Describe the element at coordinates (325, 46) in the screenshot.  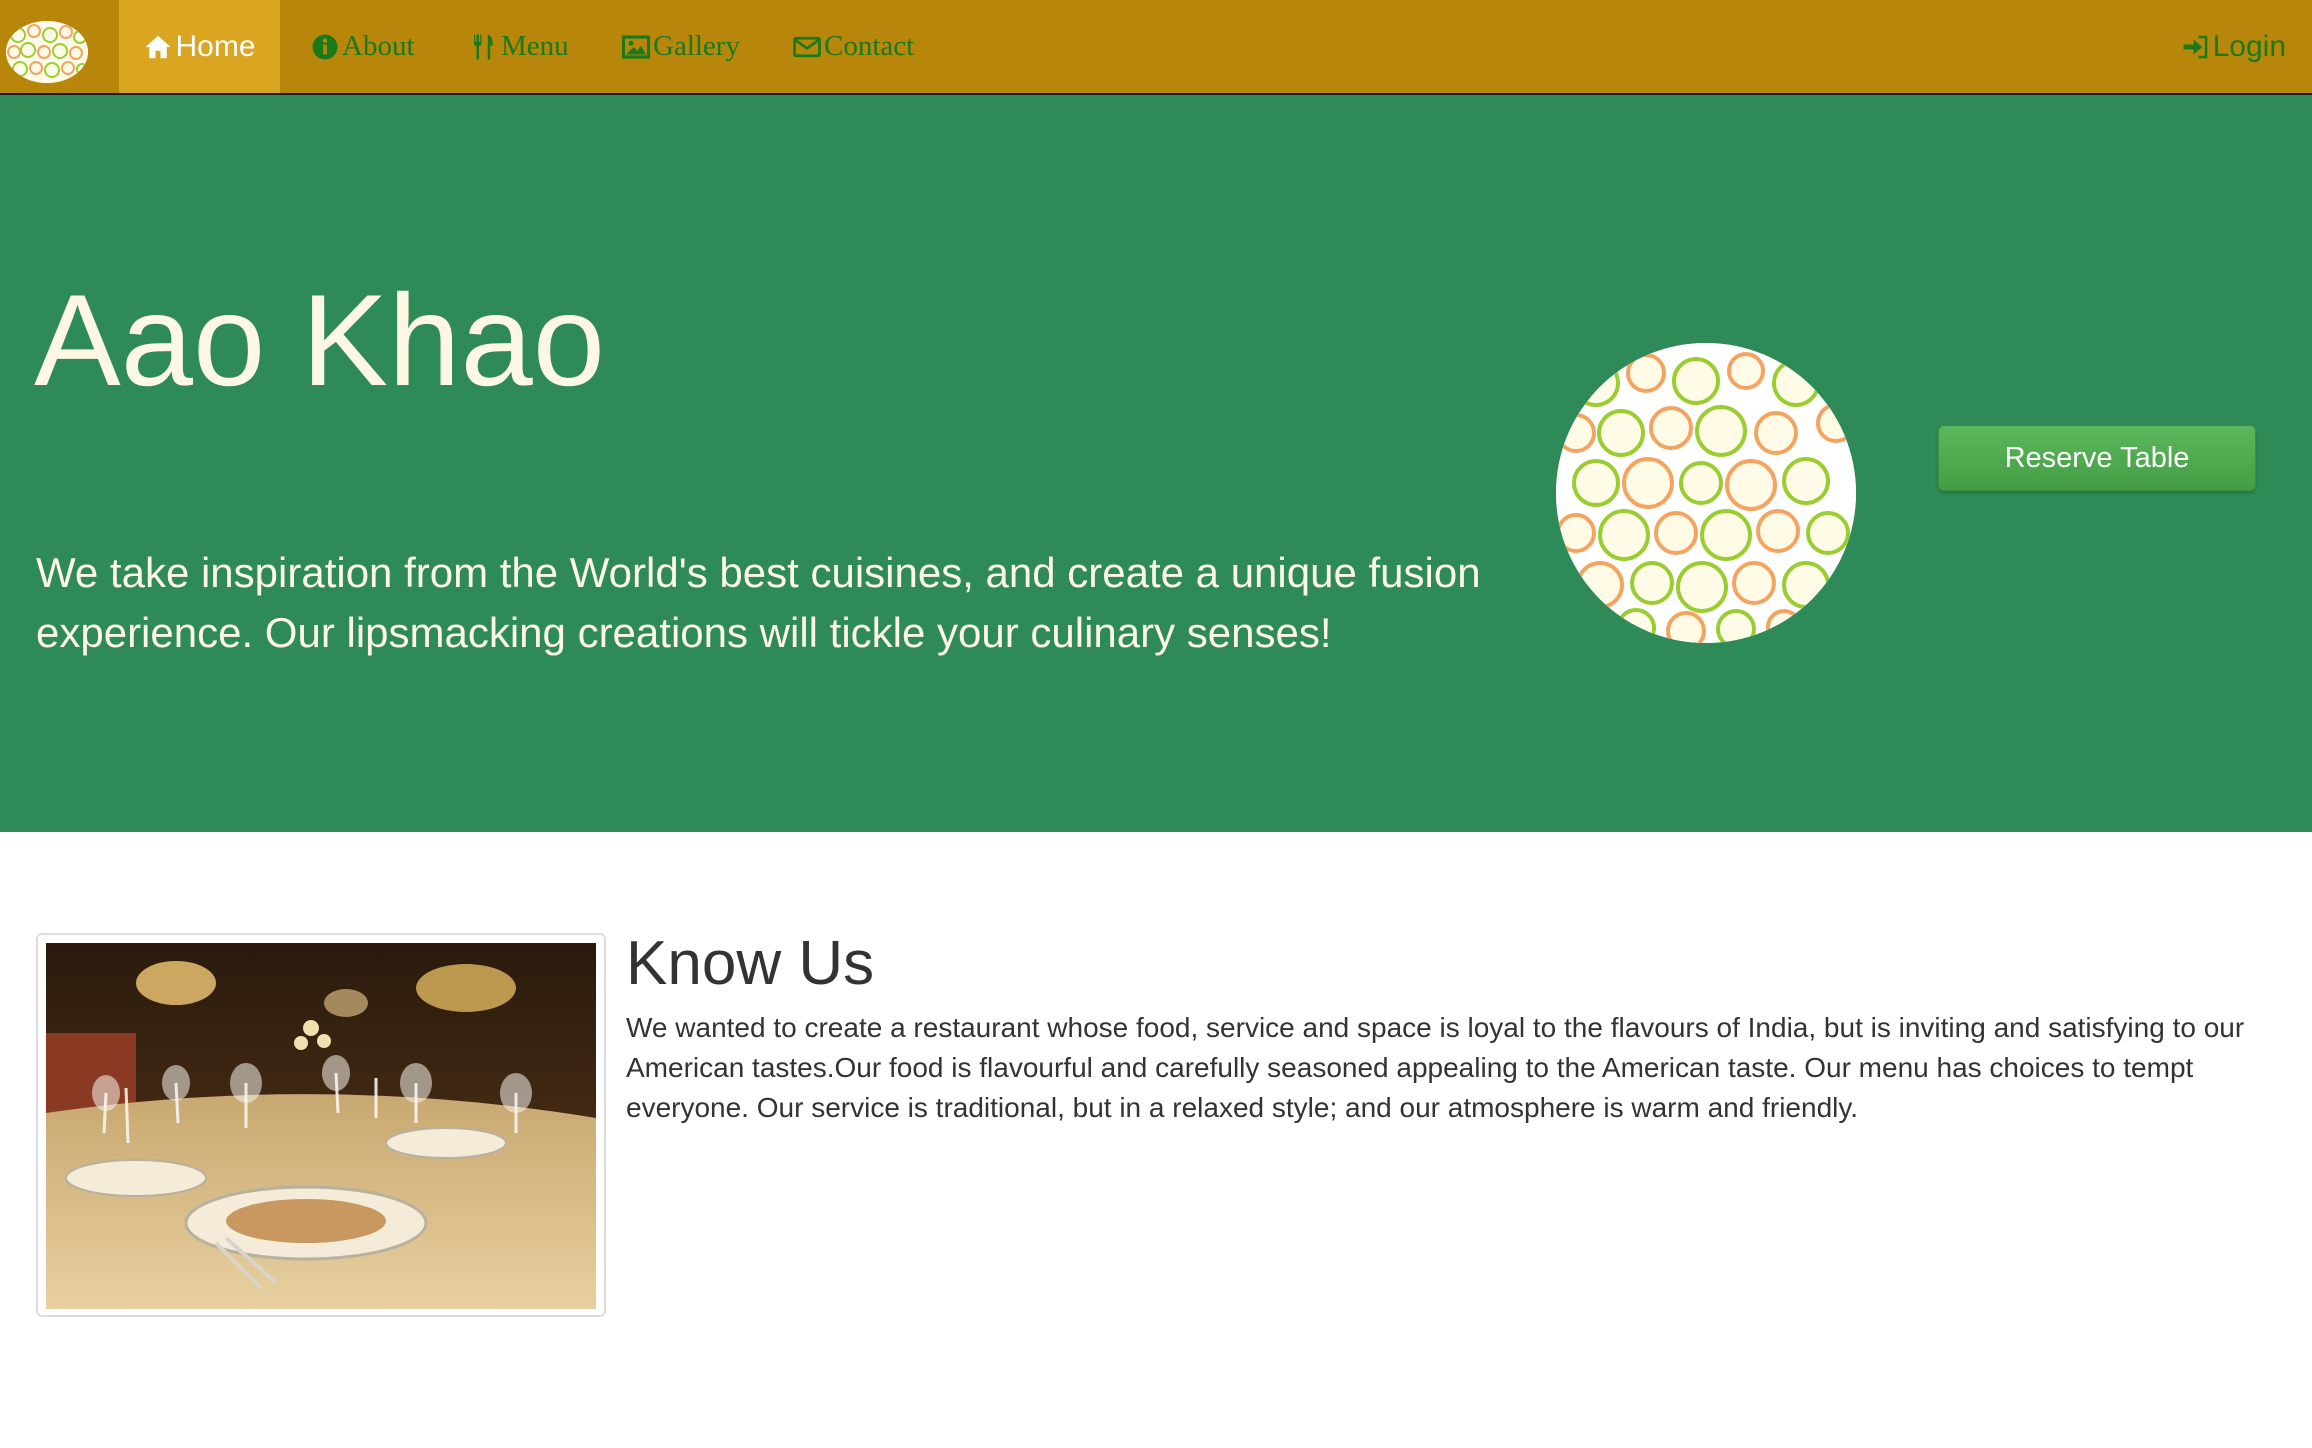
I see `info-icon` at that location.